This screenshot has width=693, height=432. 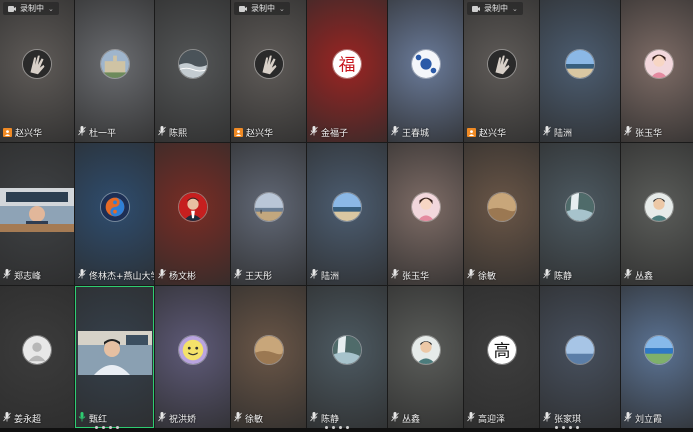 I want to click on participant-tile: 陈熙, so click(x=192, y=71).